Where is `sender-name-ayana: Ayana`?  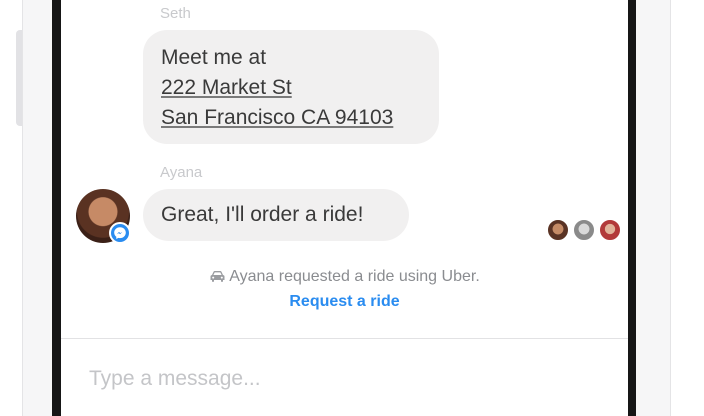 sender-name-ayana: Ayana is located at coordinates (181, 172).